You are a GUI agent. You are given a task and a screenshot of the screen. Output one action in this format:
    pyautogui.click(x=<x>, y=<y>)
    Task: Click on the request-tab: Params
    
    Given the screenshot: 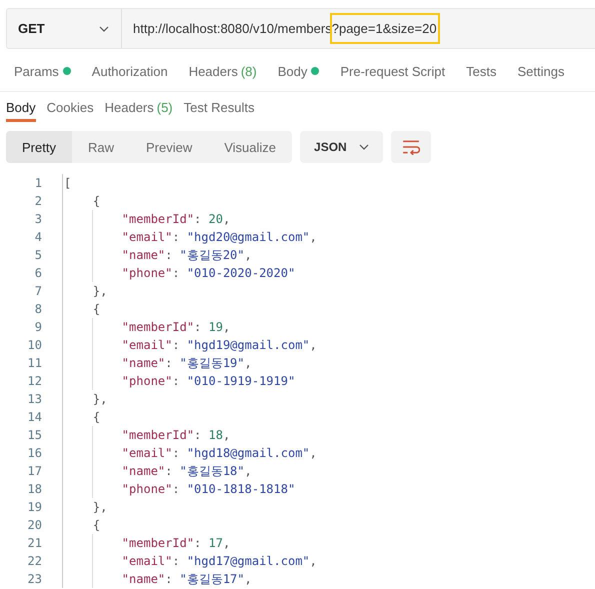 What is the action you would take?
    pyautogui.click(x=35, y=71)
    